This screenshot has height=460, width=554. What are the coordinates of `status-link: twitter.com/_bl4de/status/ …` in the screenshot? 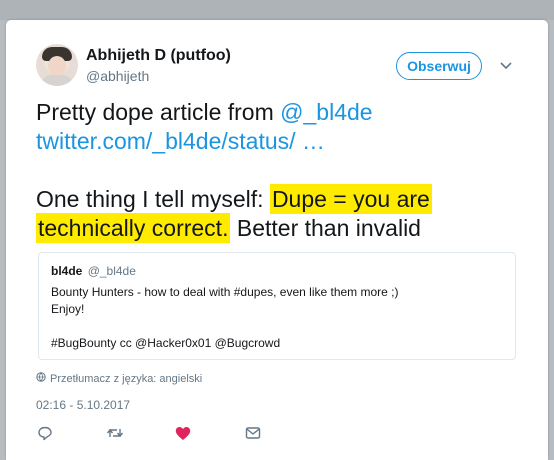 It's located at (276, 141).